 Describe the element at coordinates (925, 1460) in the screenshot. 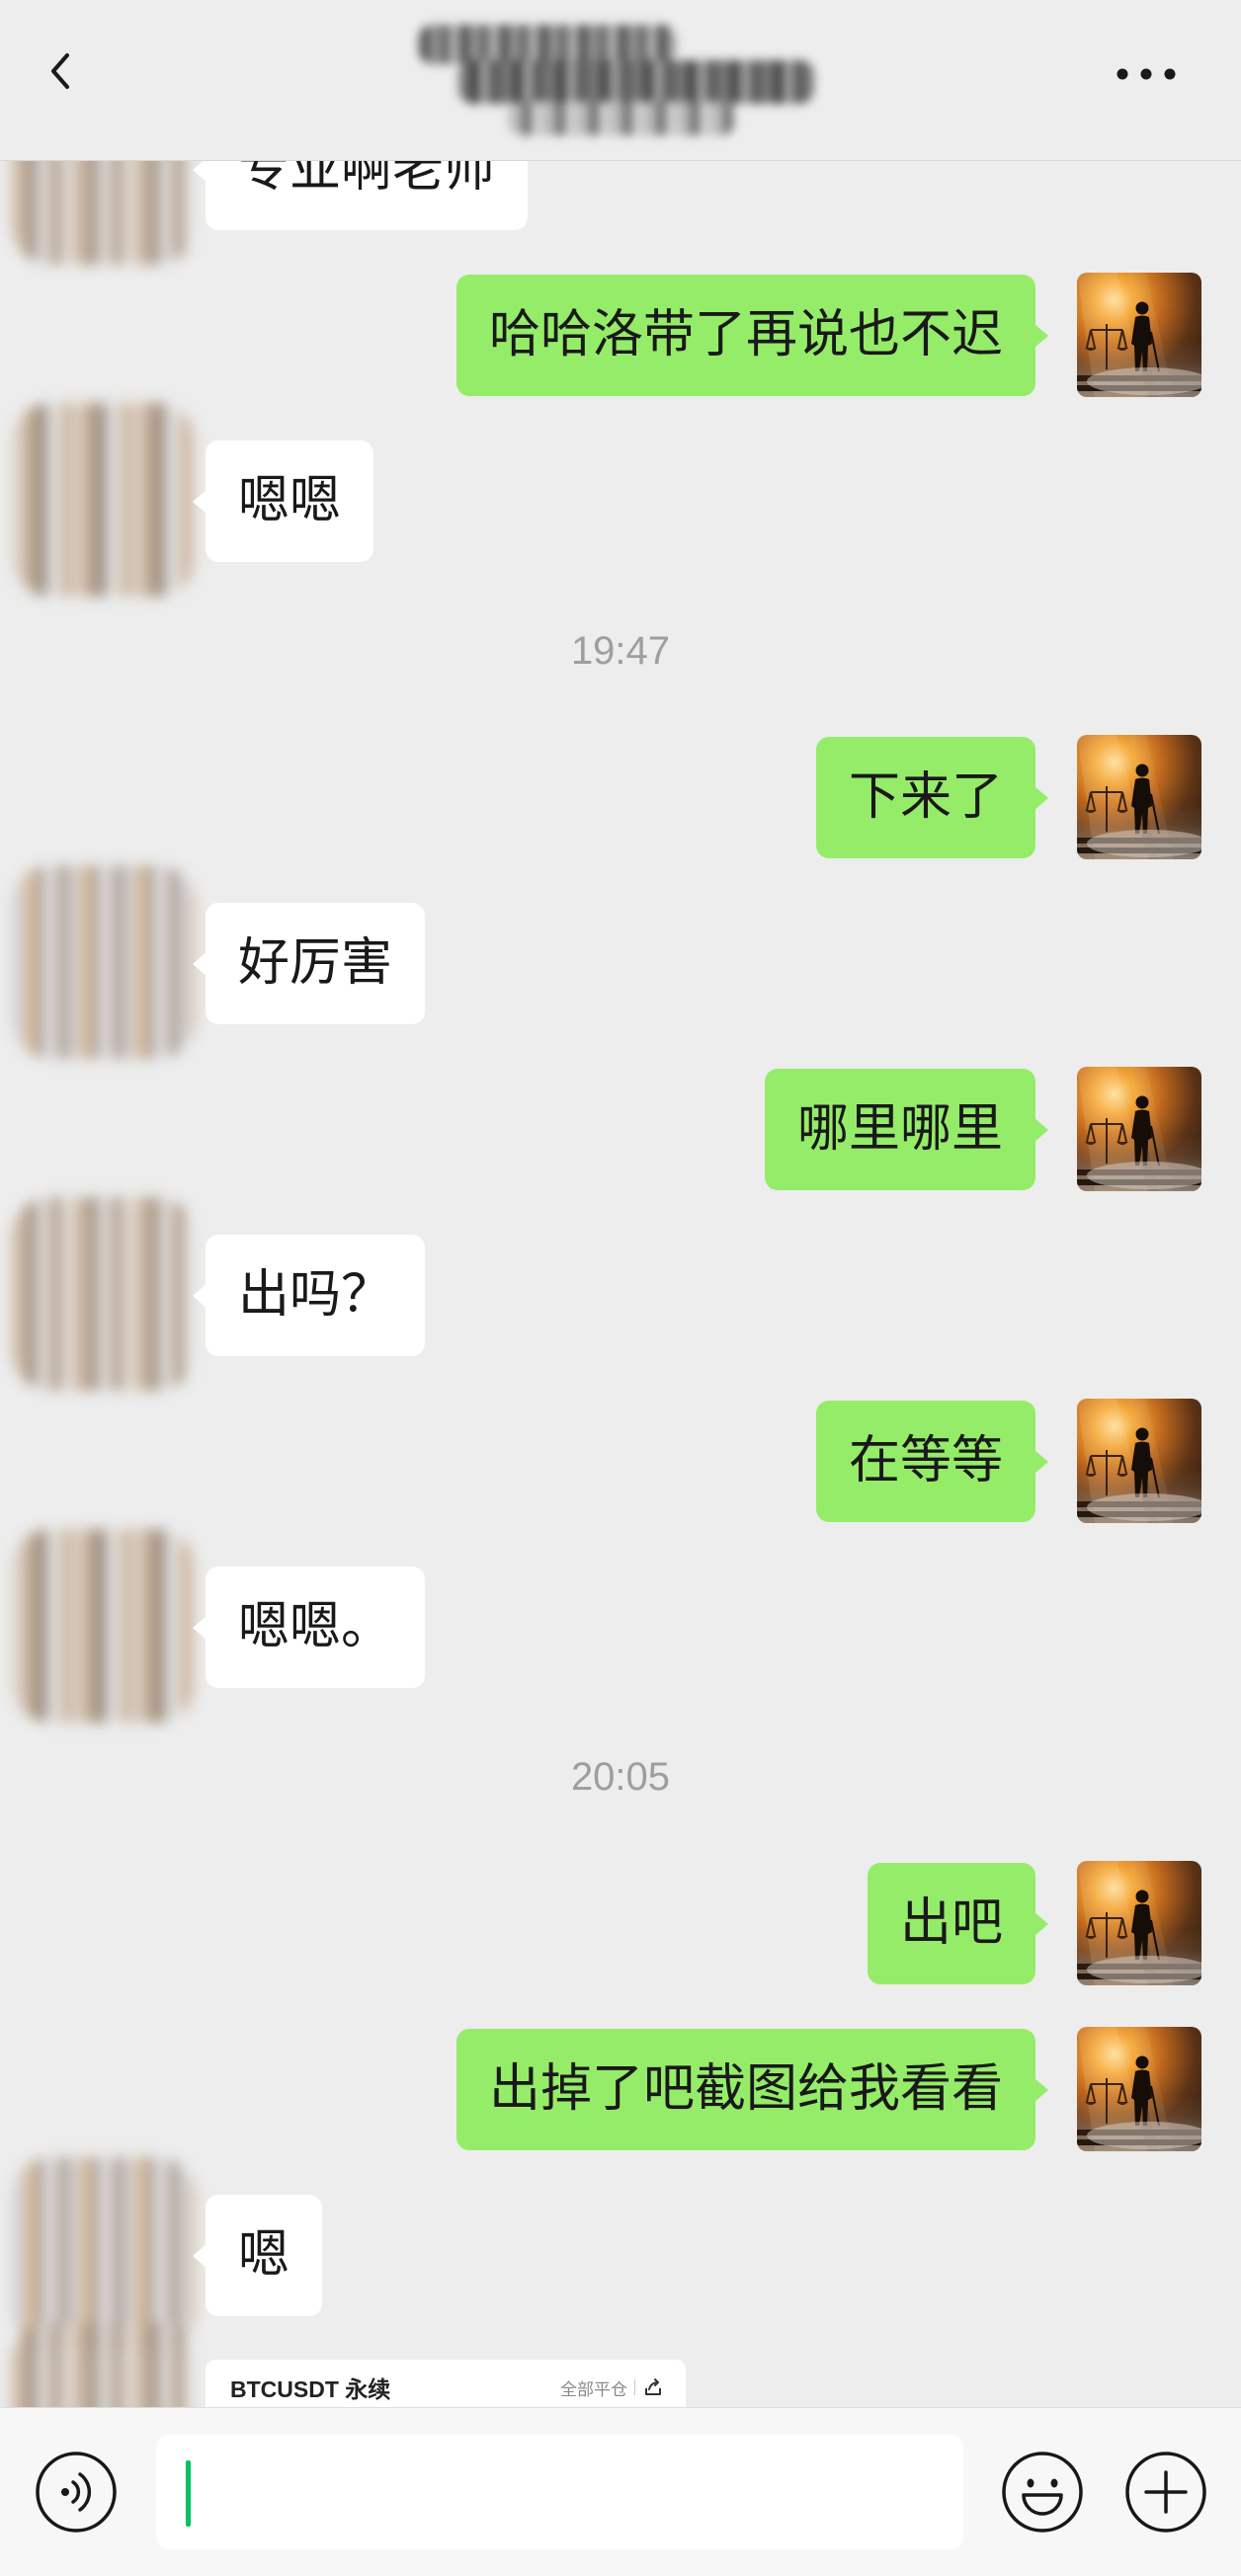

I see `message-text: 在等等` at that location.